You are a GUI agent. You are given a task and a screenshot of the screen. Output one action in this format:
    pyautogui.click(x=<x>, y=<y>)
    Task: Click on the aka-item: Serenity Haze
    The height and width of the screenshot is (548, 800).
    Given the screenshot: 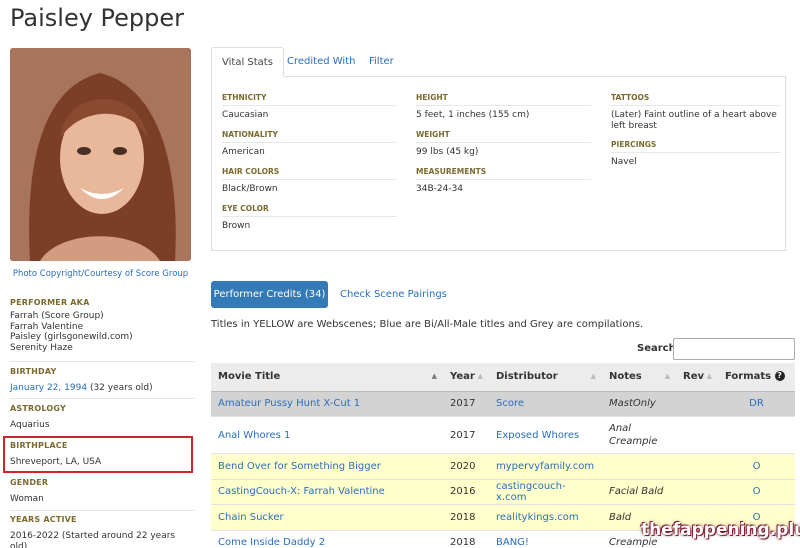 What is the action you would take?
    pyautogui.click(x=41, y=347)
    